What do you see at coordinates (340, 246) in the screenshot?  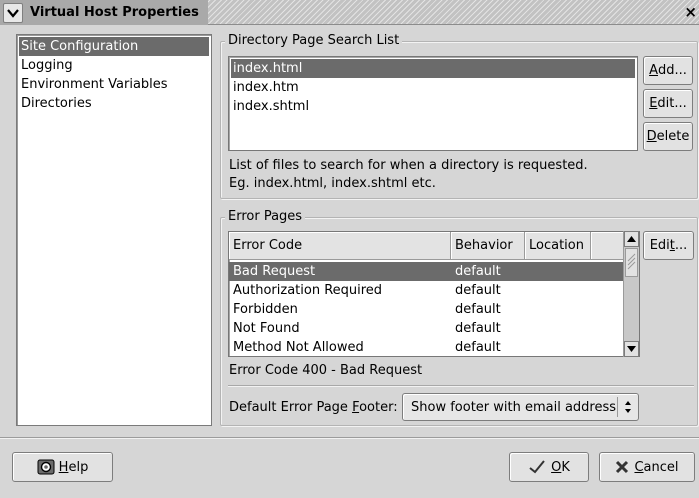 I see `column-header-error-code: Error Code` at bounding box center [340, 246].